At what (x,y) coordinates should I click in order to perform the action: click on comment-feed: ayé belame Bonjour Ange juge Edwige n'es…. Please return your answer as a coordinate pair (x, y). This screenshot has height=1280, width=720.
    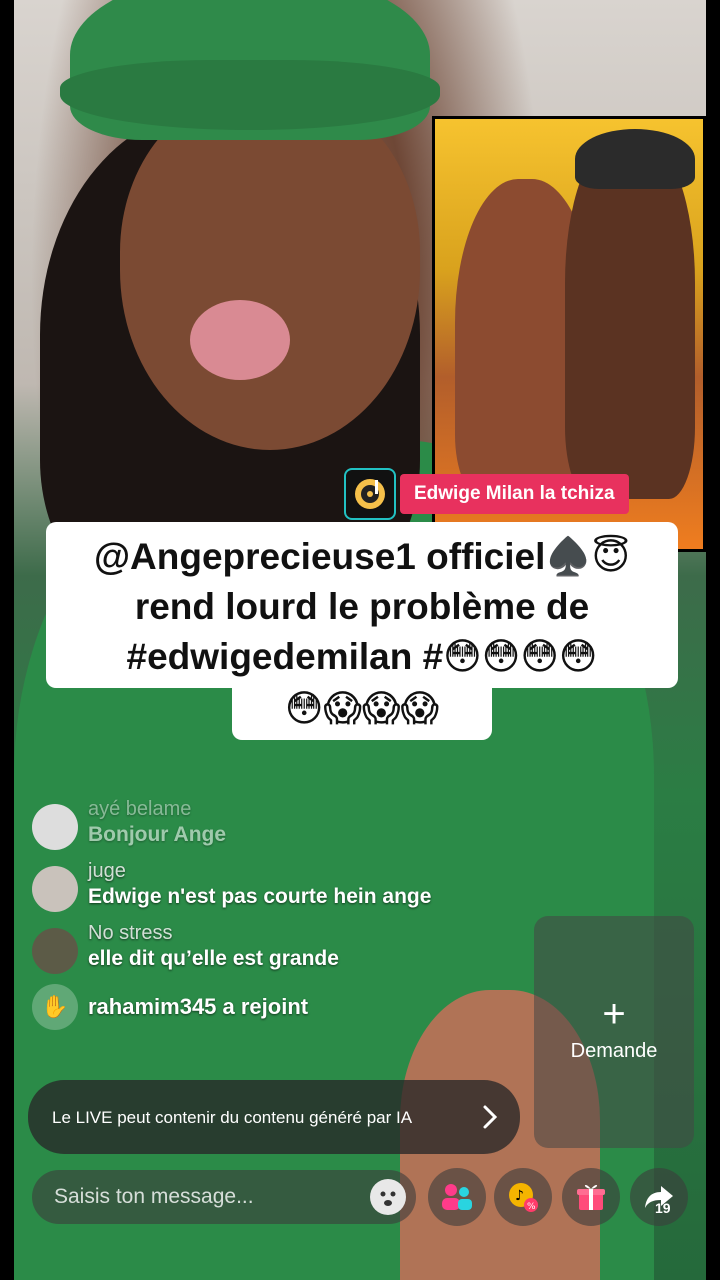
    Looking at the image, I should click on (272, 919).